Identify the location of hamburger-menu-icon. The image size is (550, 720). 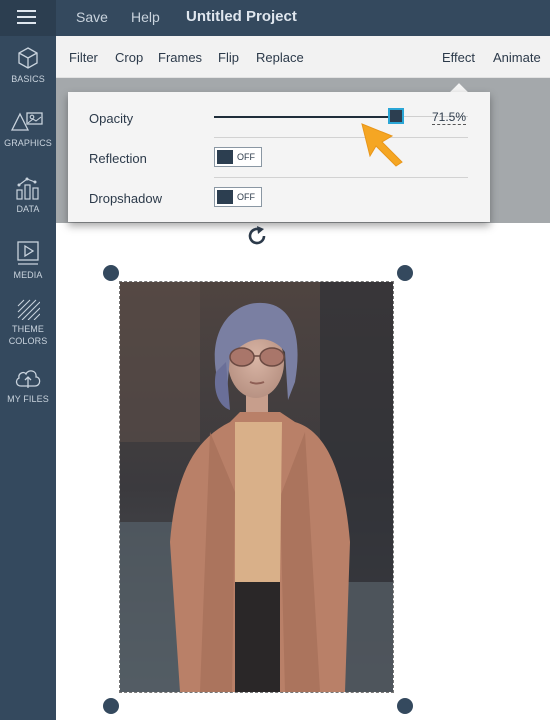
(28, 18).